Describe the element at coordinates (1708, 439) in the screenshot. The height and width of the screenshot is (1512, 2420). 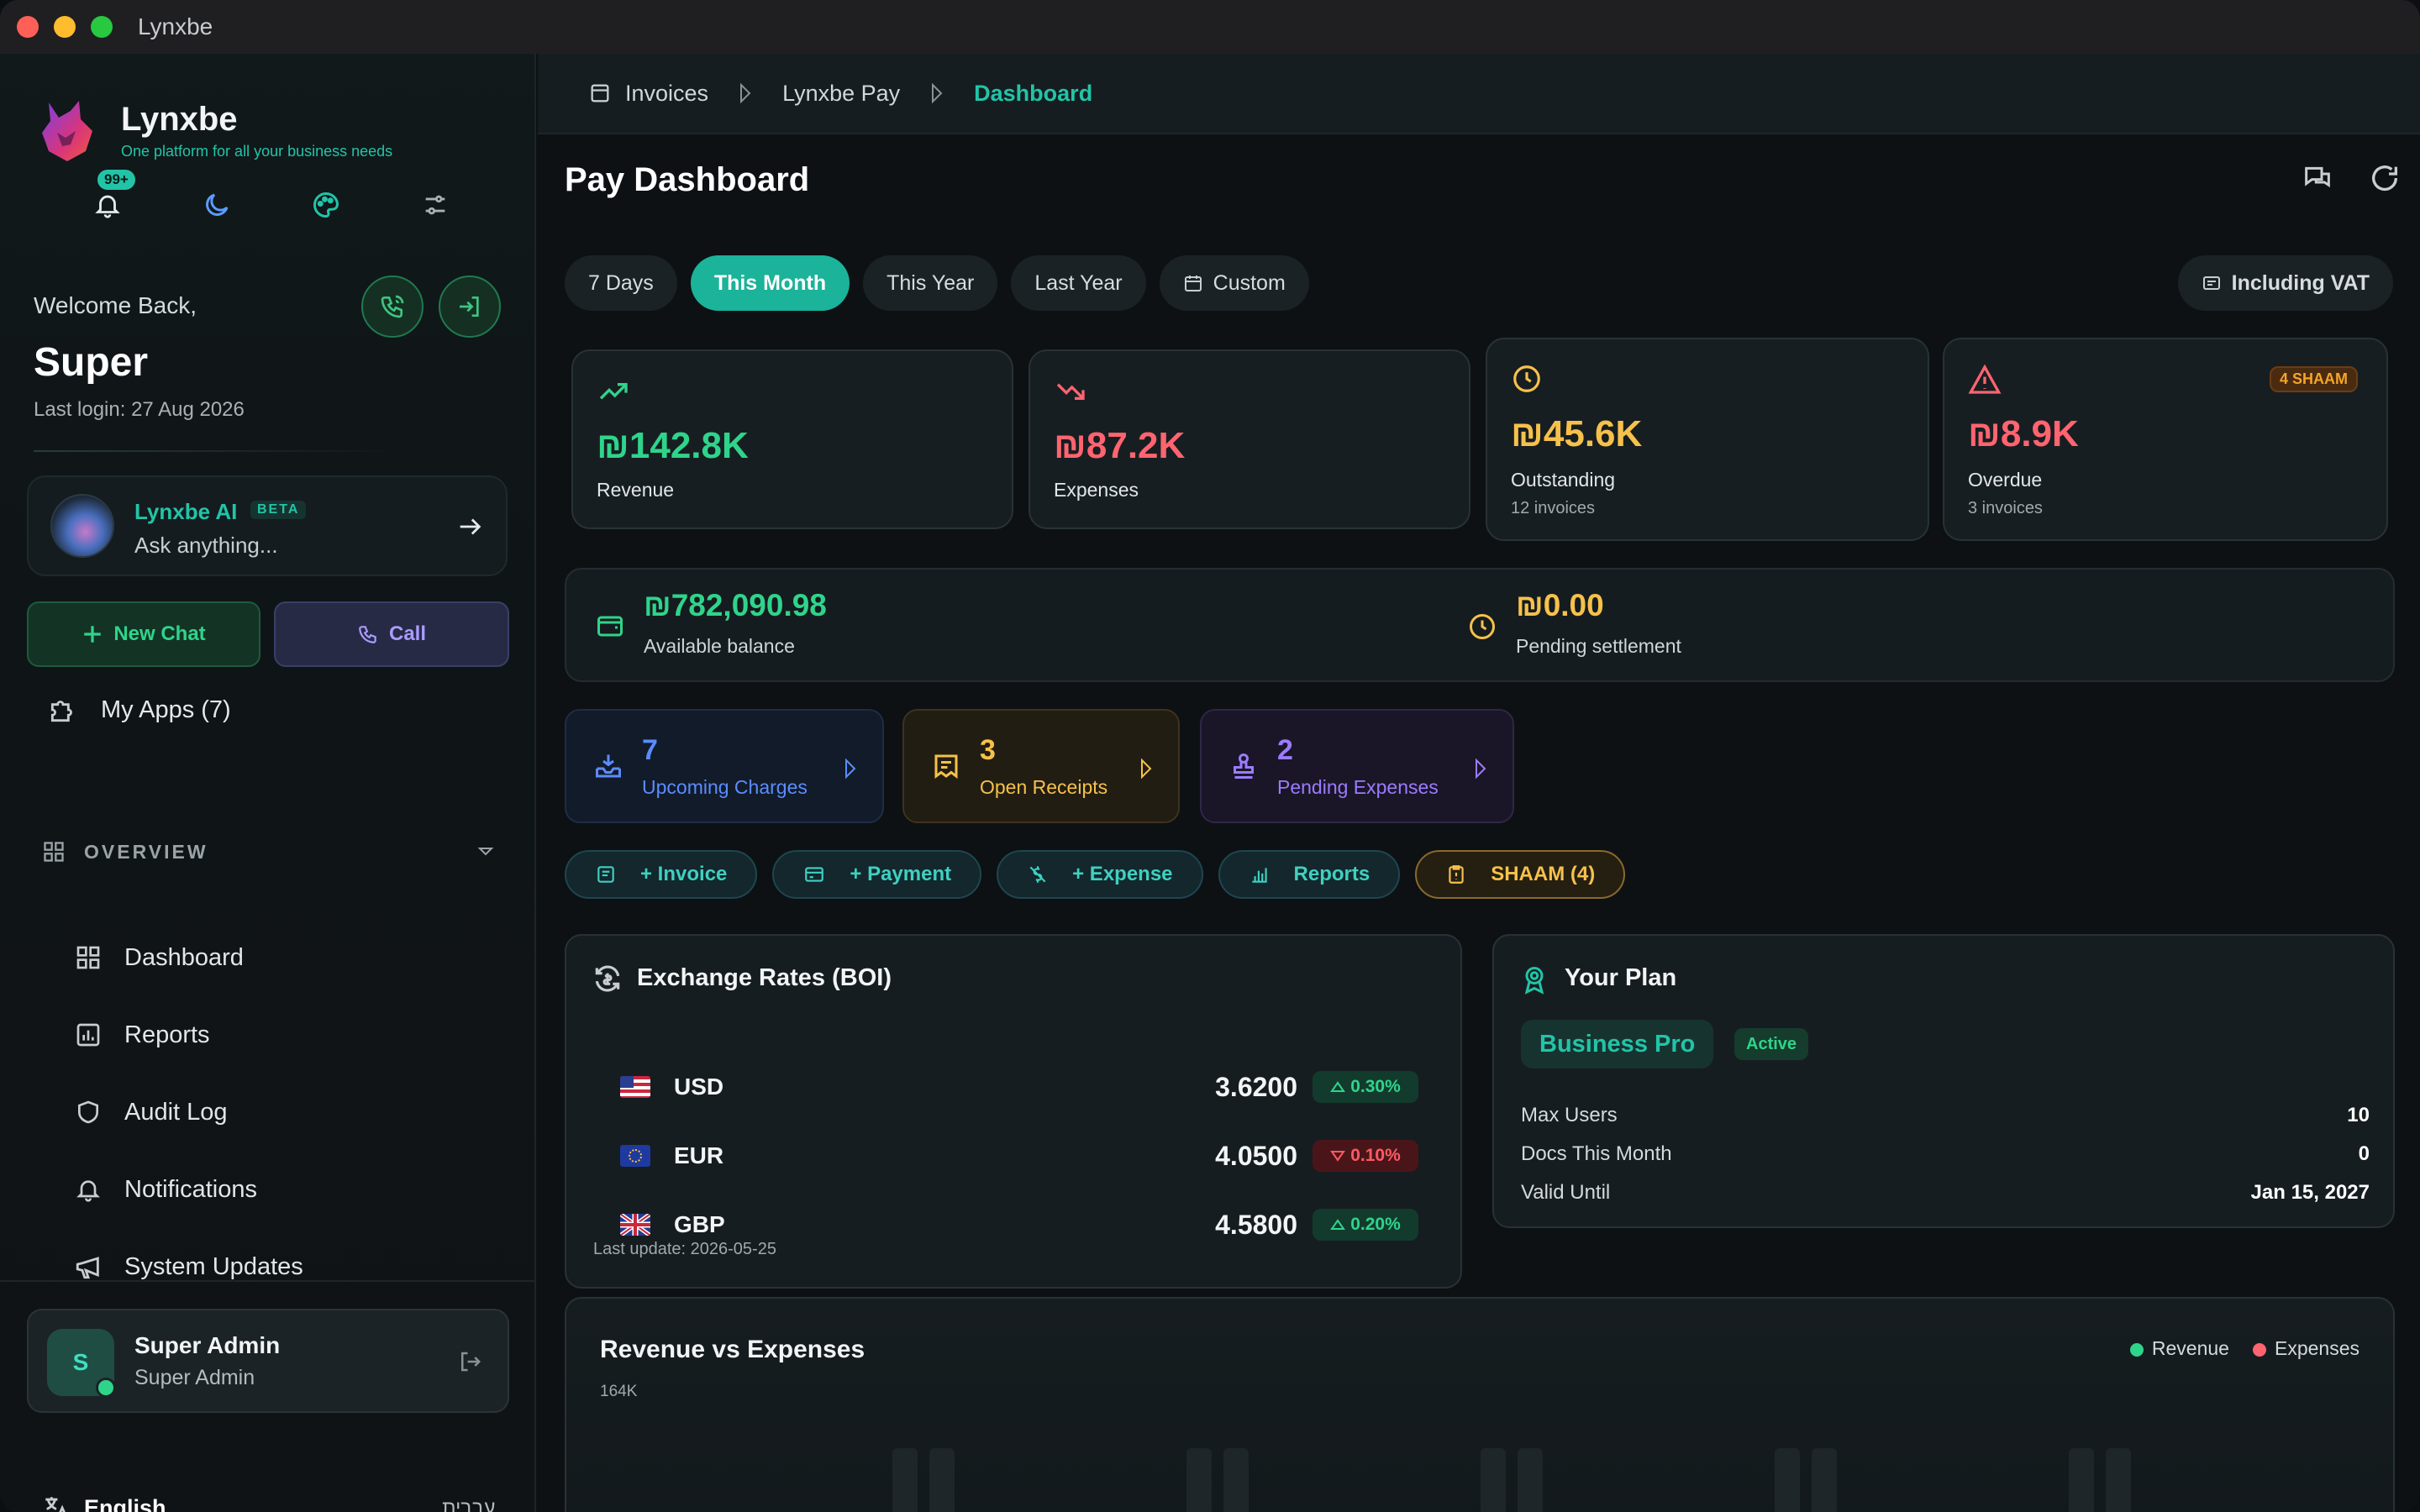
I see `kpi-outstanding-card: ₪45.6K Outstanding 12 invoices` at that location.